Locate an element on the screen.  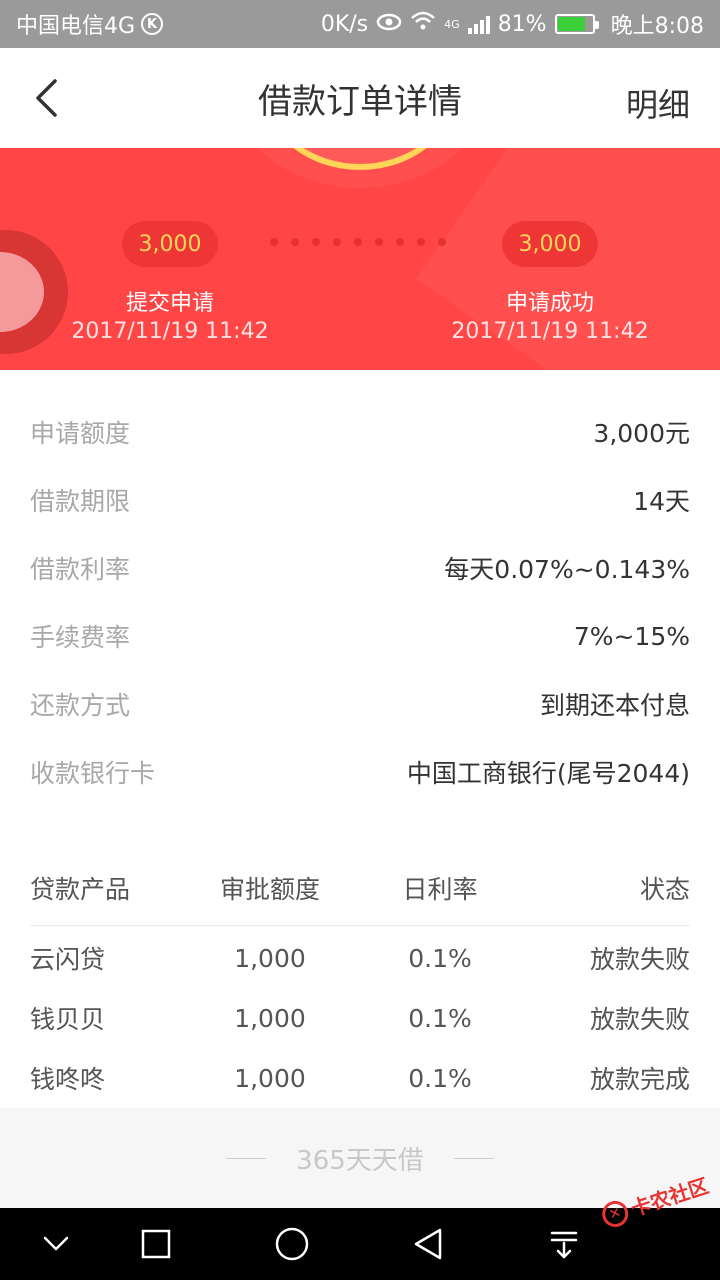
network-type: 4G is located at coordinates (452, 24).